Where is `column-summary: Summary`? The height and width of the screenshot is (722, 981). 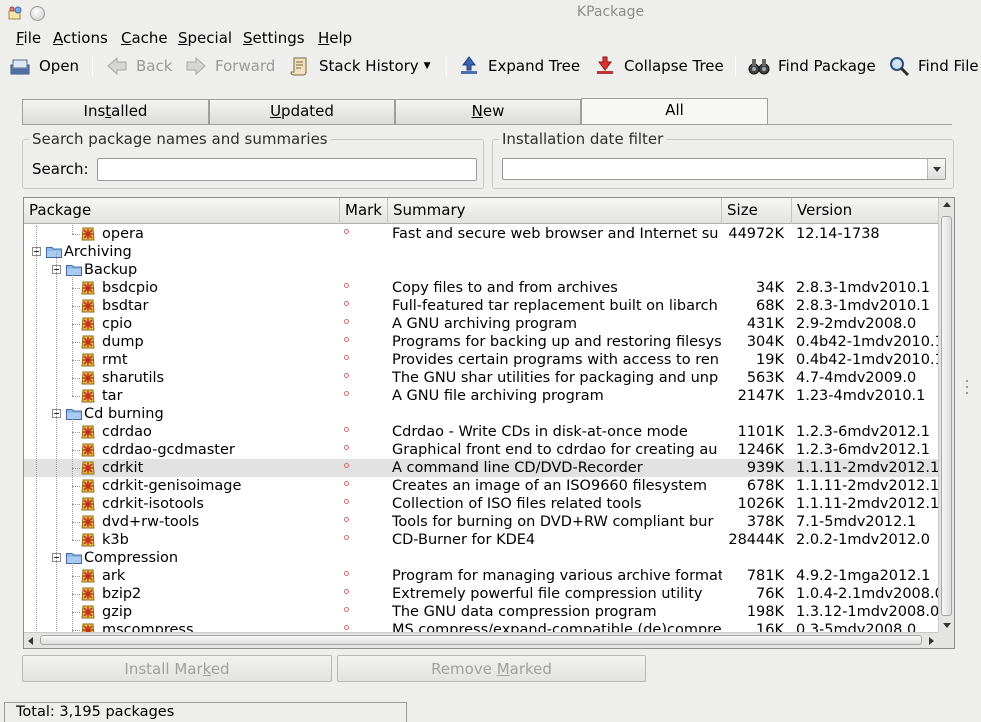
column-summary: Summary is located at coordinates (555, 211).